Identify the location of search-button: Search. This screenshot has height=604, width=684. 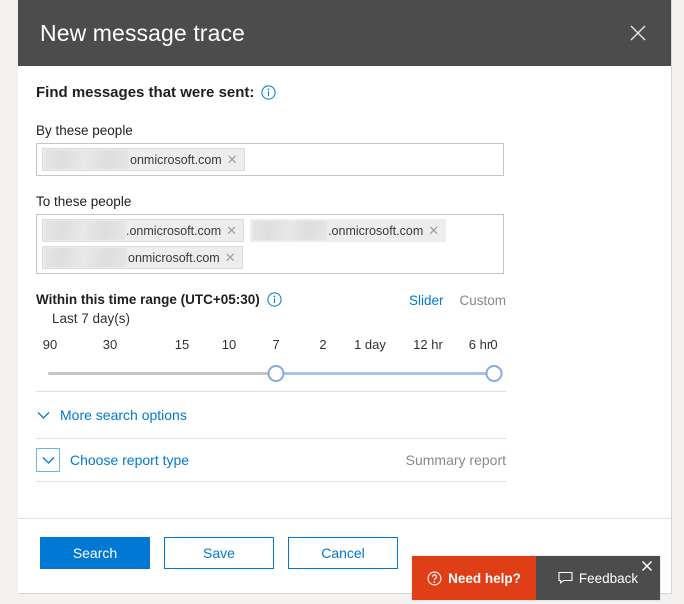
(95, 553).